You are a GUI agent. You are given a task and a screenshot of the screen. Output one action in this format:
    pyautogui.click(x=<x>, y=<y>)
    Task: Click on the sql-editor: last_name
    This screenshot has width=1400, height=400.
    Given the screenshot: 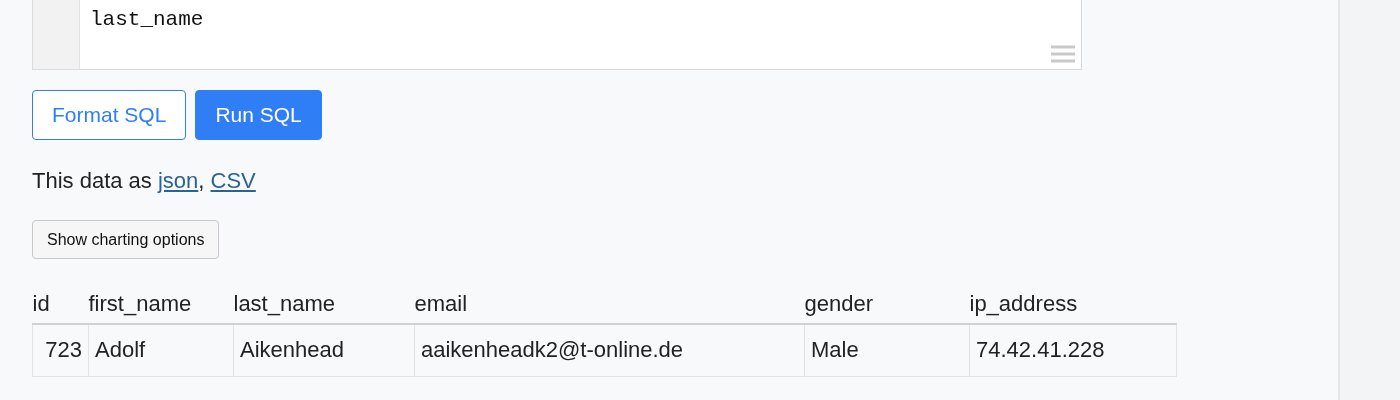 What is the action you would take?
    pyautogui.click(x=557, y=35)
    